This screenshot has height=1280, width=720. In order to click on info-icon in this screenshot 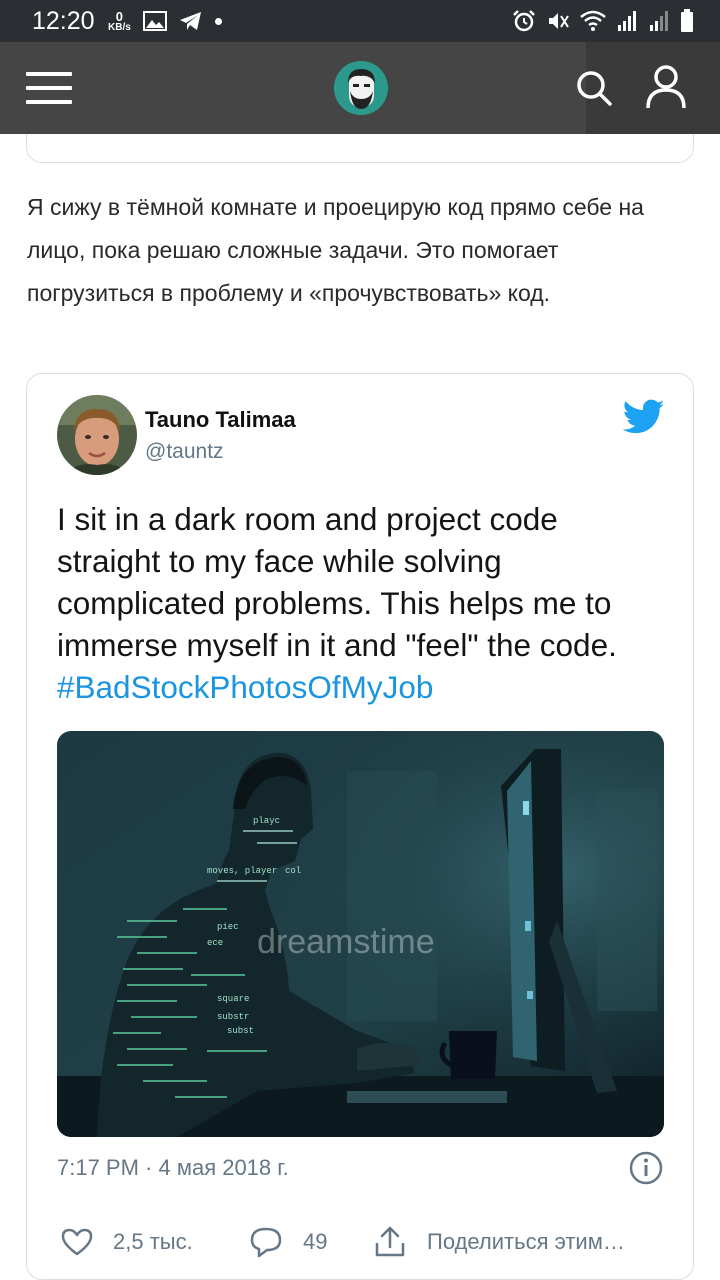, I will do `click(646, 1168)`.